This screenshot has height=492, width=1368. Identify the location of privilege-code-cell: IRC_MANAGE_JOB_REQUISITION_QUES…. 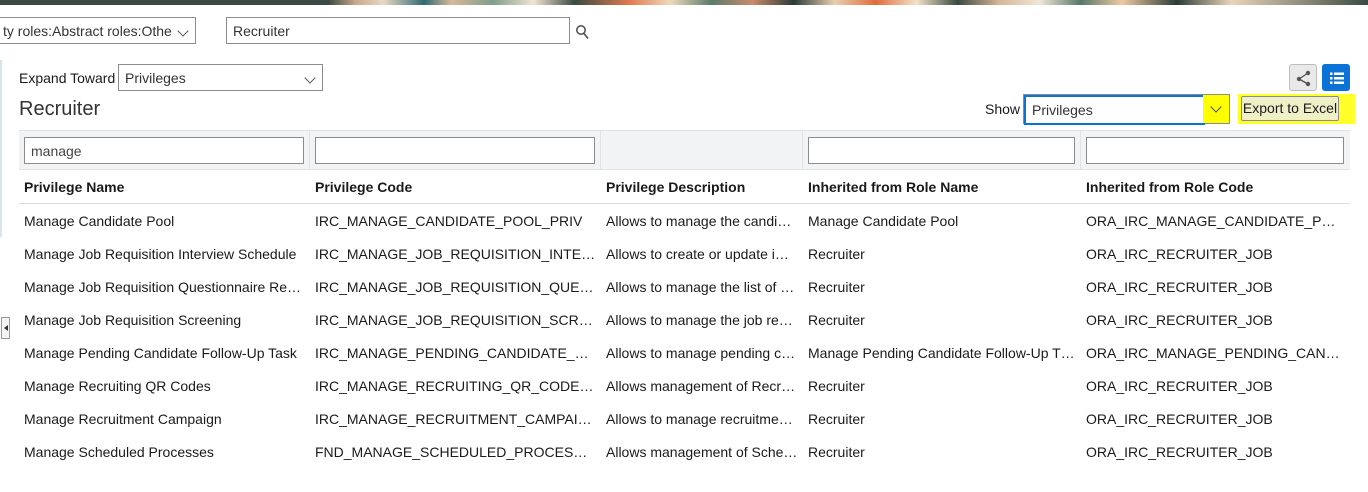
(455, 287).